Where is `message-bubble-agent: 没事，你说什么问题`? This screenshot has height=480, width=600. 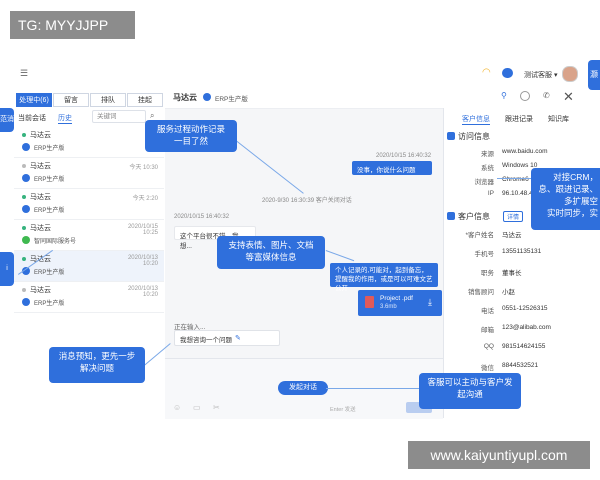
message-bubble-agent: 没事，你说什么问题 is located at coordinates (392, 168).